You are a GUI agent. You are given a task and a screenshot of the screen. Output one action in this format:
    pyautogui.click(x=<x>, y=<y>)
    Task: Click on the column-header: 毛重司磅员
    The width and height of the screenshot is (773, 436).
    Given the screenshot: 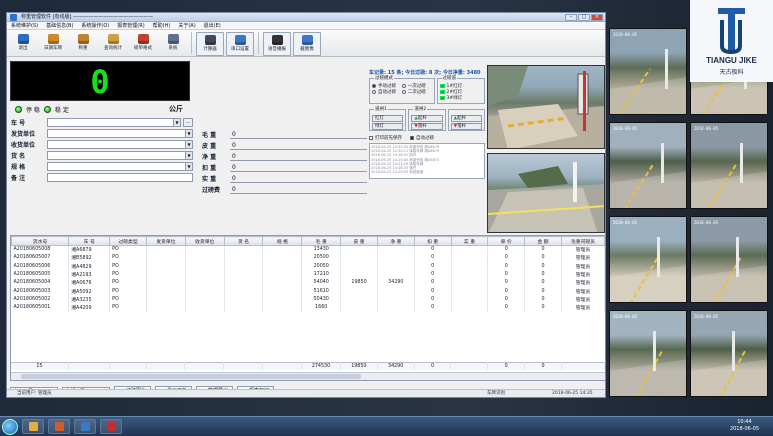 What is the action you would take?
    pyautogui.click(x=582, y=241)
    